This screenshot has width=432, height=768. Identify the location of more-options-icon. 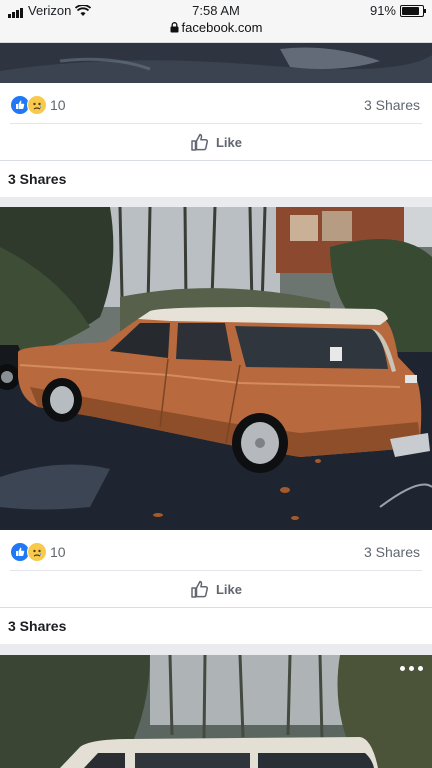
(413, 668).